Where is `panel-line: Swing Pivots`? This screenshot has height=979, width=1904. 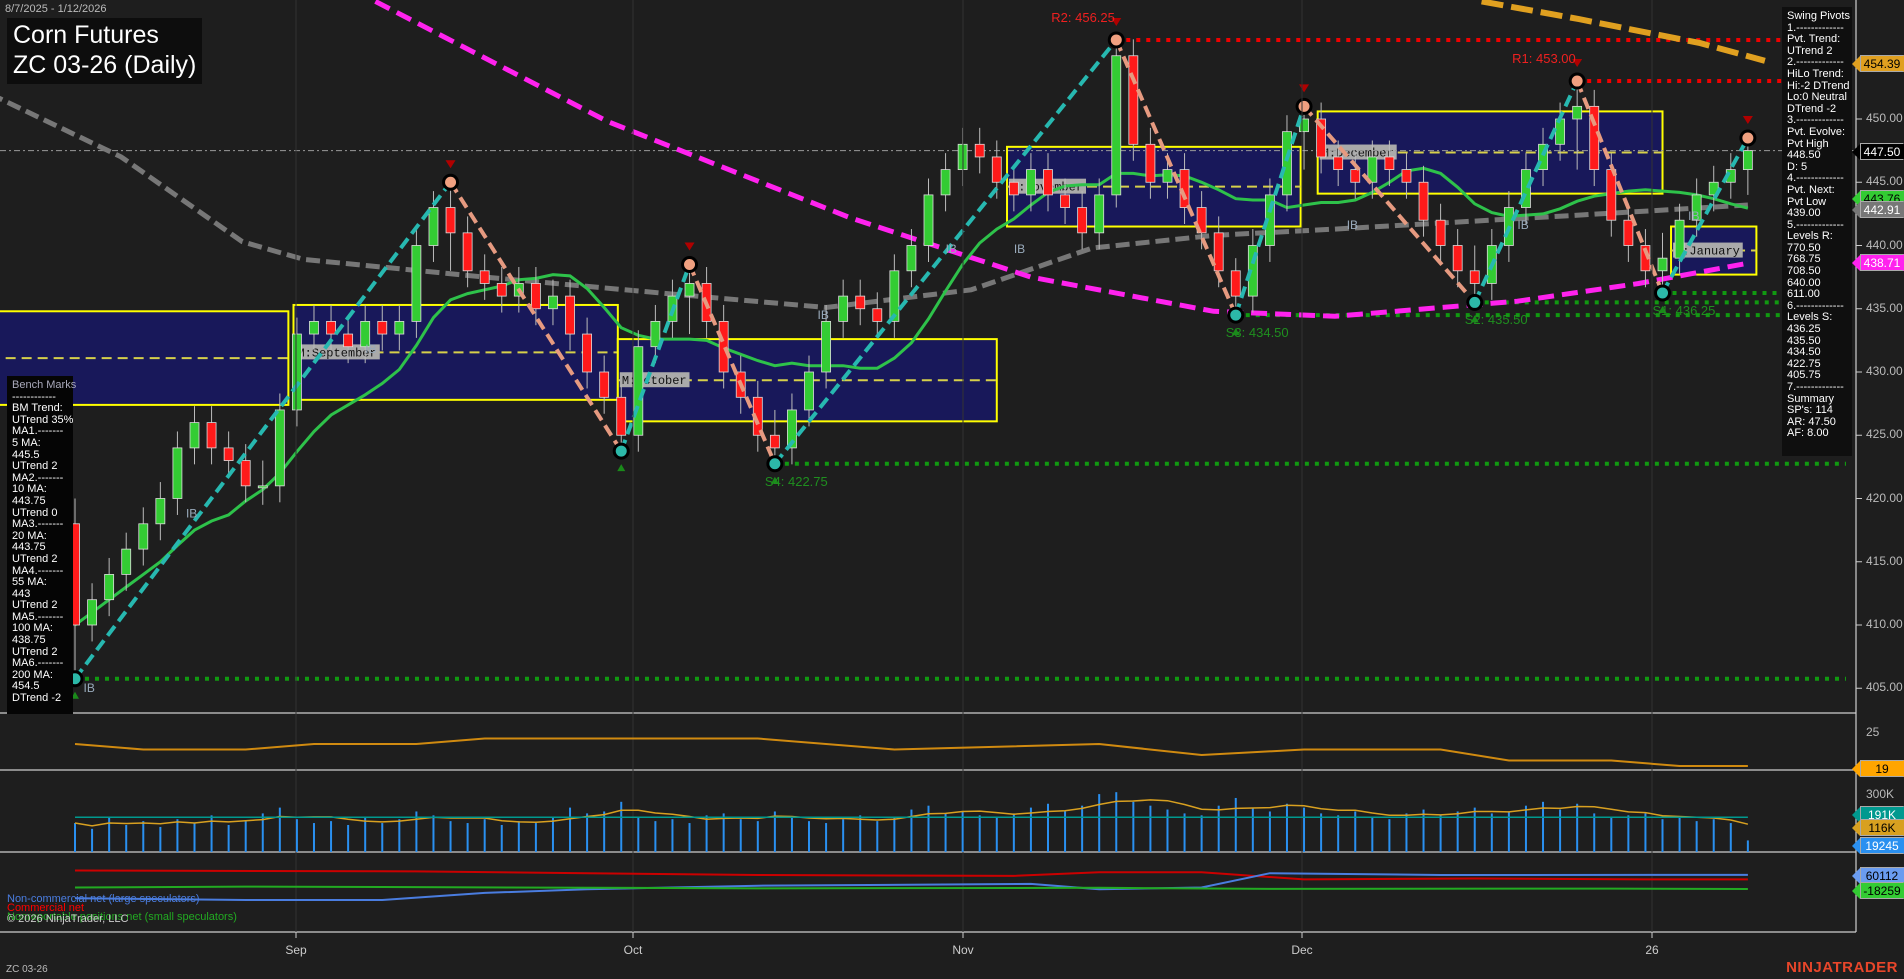 panel-line: Swing Pivots is located at coordinates (1818, 16).